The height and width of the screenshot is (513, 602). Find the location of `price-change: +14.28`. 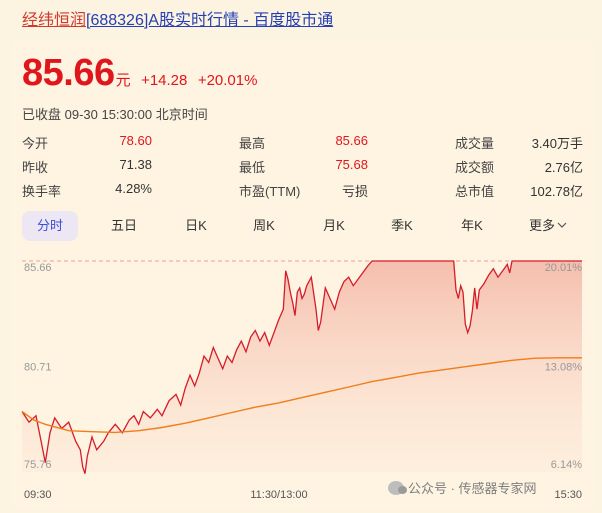

price-change: +14.28 is located at coordinates (164, 80).